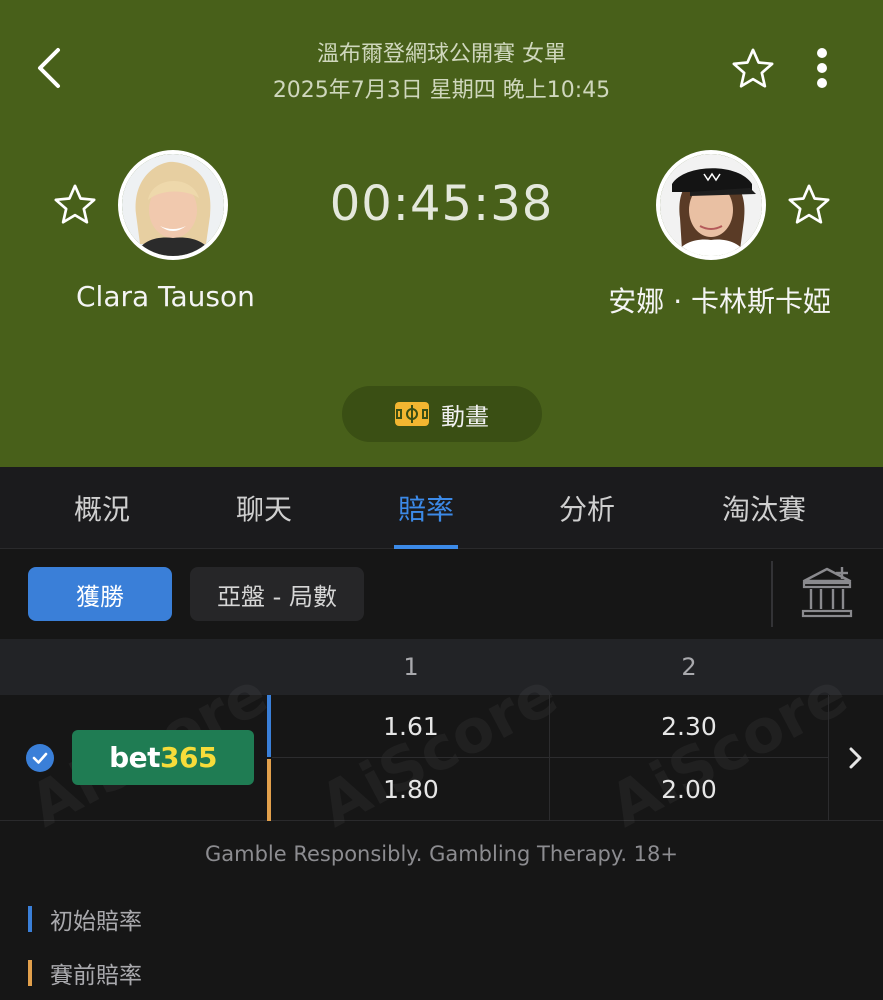 The width and height of the screenshot is (883, 1000). I want to click on more-options-button, so click(822, 68).